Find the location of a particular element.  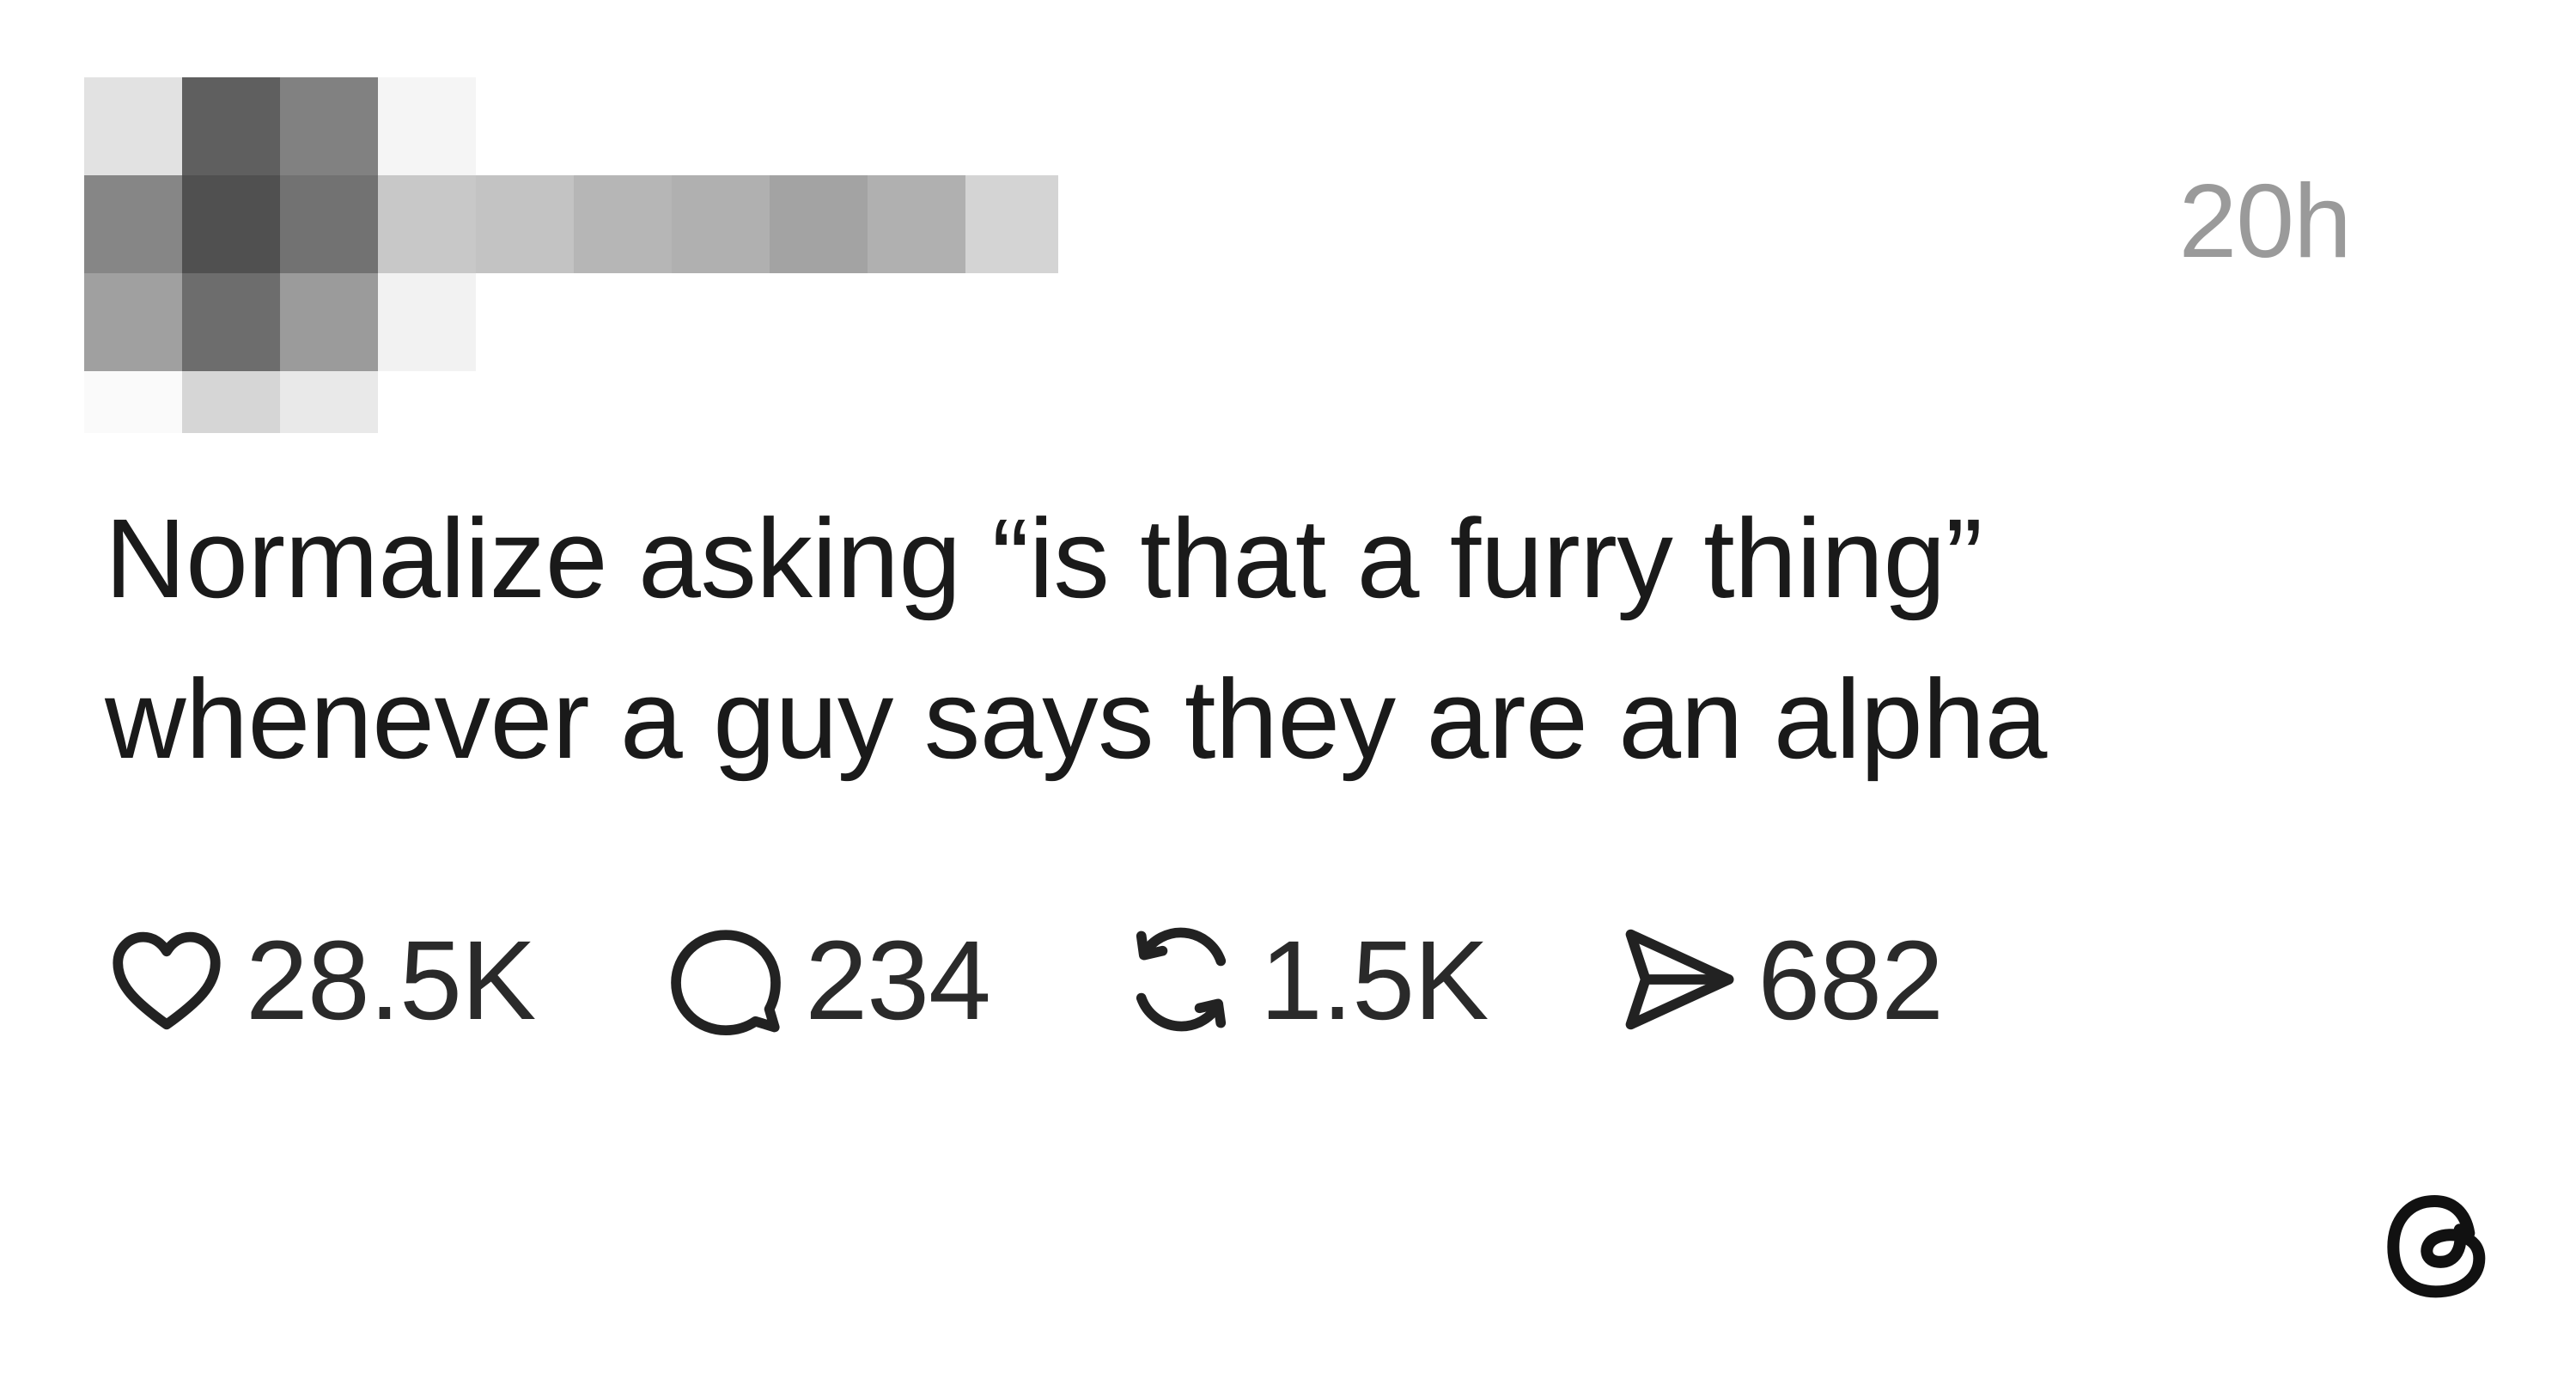

threads-logo is located at coordinates (2437, 1246).